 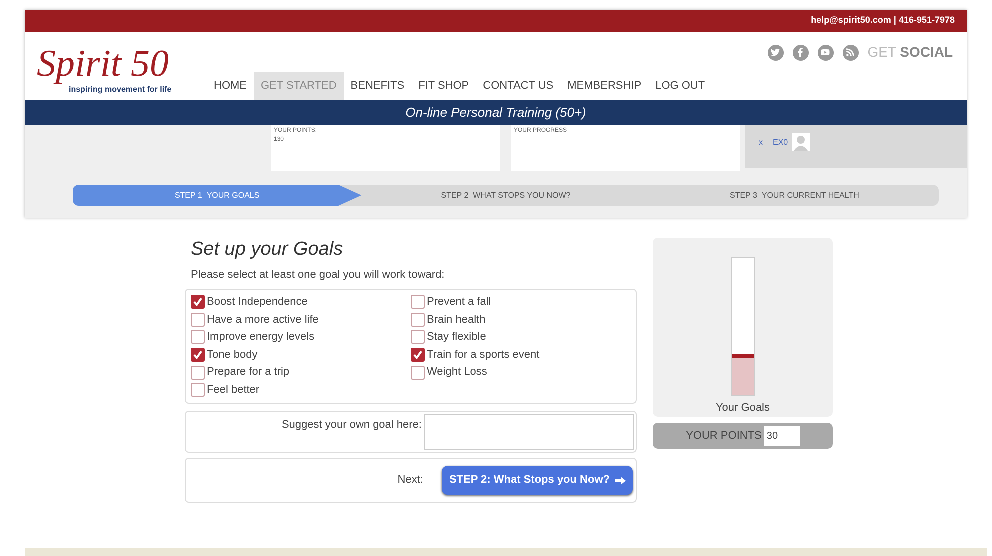 What do you see at coordinates (233, 390) in the screenshot?
I see `goal-label: Feel better` at bounding box center [233, 390].